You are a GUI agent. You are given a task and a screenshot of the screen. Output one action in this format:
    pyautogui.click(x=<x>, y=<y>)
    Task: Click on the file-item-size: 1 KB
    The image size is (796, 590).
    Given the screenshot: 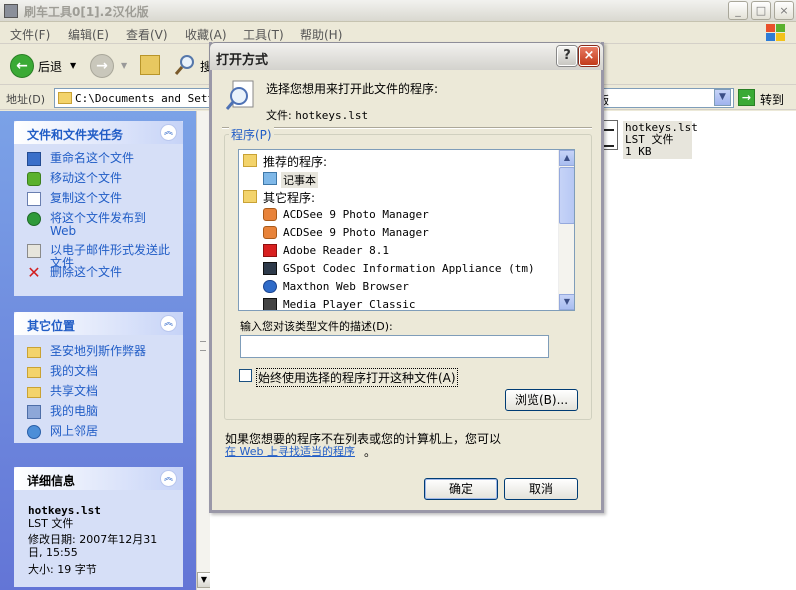 What is the action you would take?
    pyautogui.click(x=638, y=151)
    